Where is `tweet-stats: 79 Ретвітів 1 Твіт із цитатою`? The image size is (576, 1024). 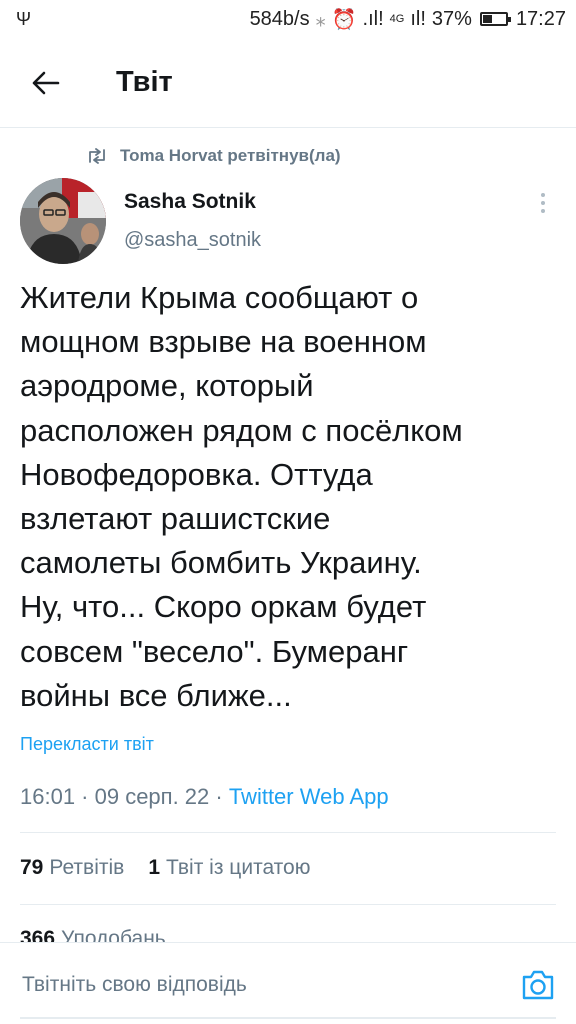 tweet-stats: 79 Ретвітів 1 Твіт із цитатою is located at coordinates (165, 868).